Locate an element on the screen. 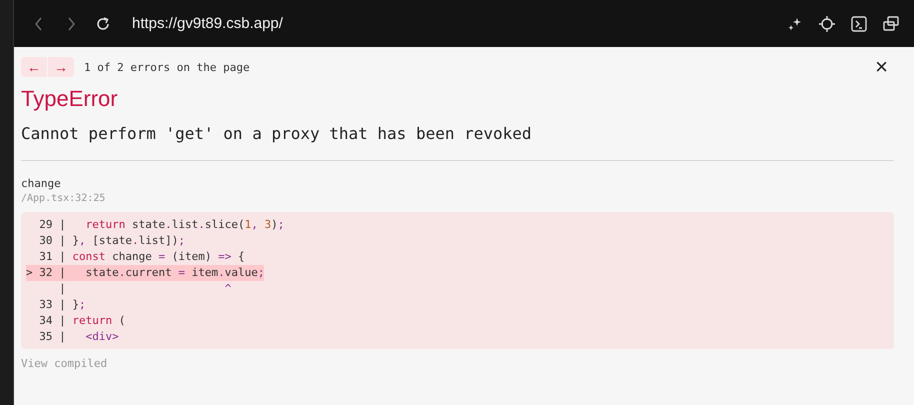  chevron-right-icon is located at coordinates (71, 23).